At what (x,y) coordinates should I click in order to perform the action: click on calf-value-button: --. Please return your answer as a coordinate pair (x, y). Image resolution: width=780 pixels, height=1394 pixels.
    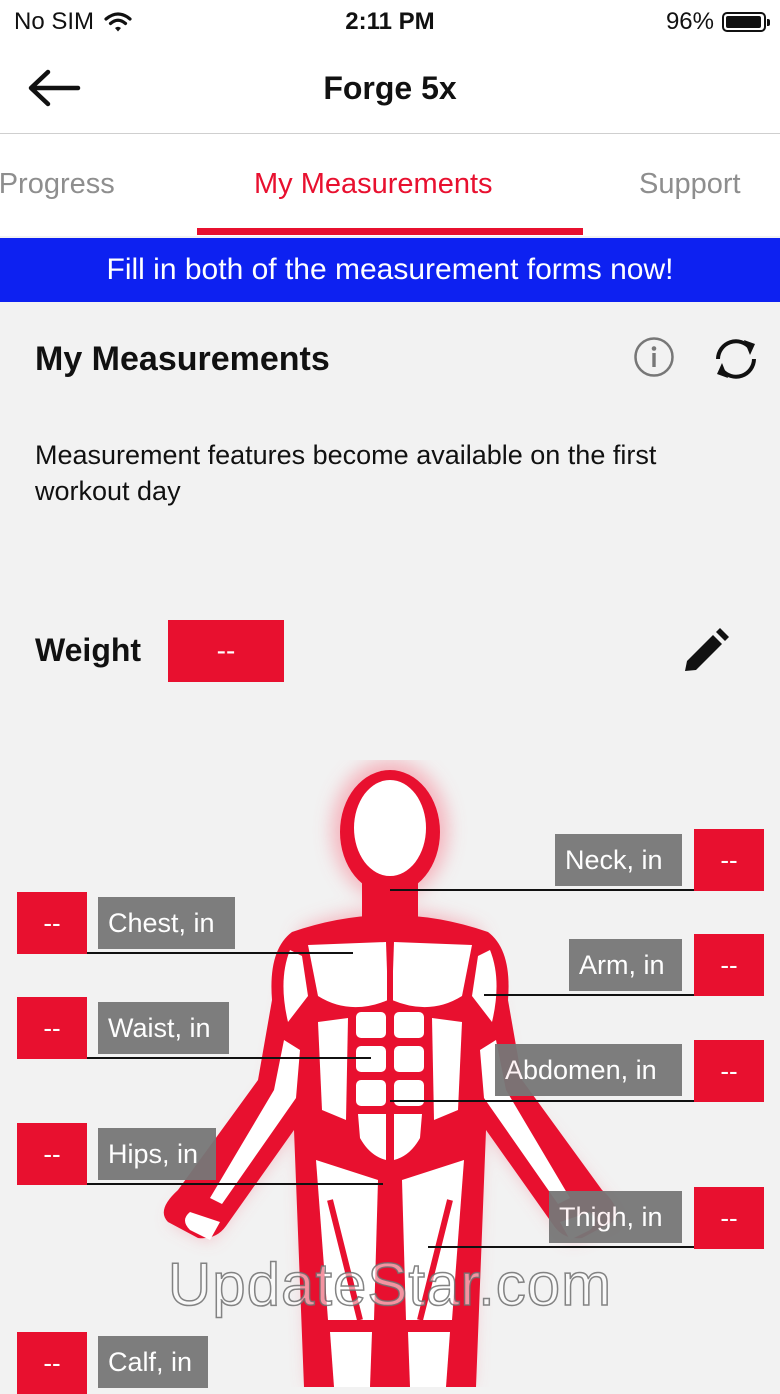
    Looking at the image, I should click on (52, 1363).